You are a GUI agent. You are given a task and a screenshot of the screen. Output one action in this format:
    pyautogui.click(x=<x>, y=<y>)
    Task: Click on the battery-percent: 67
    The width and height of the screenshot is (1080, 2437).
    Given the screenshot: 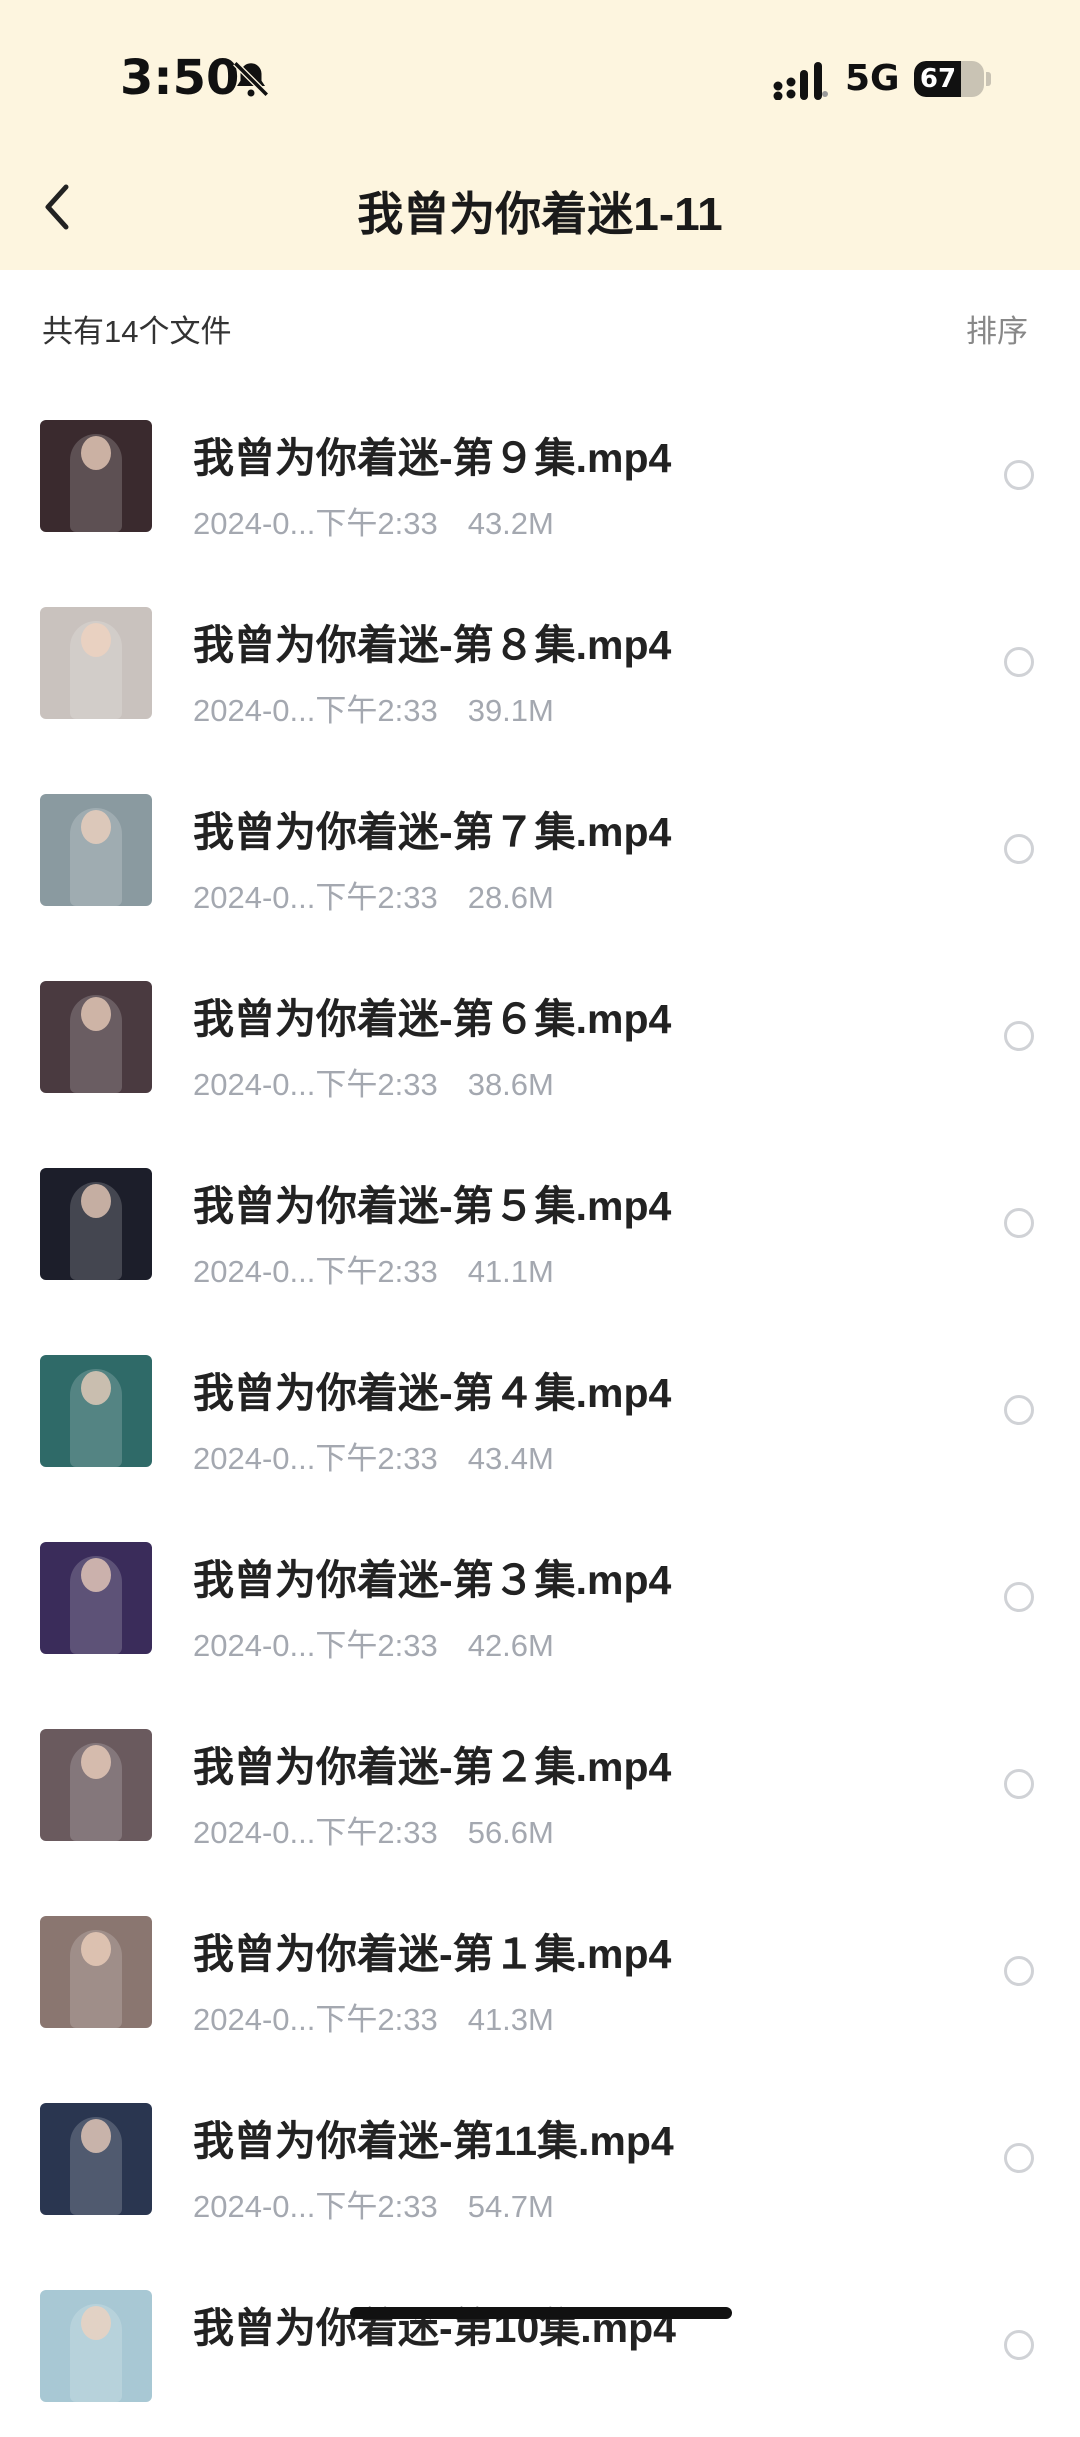 What is the action you would take?
    pyautogui.click(x=938, y=79)
    